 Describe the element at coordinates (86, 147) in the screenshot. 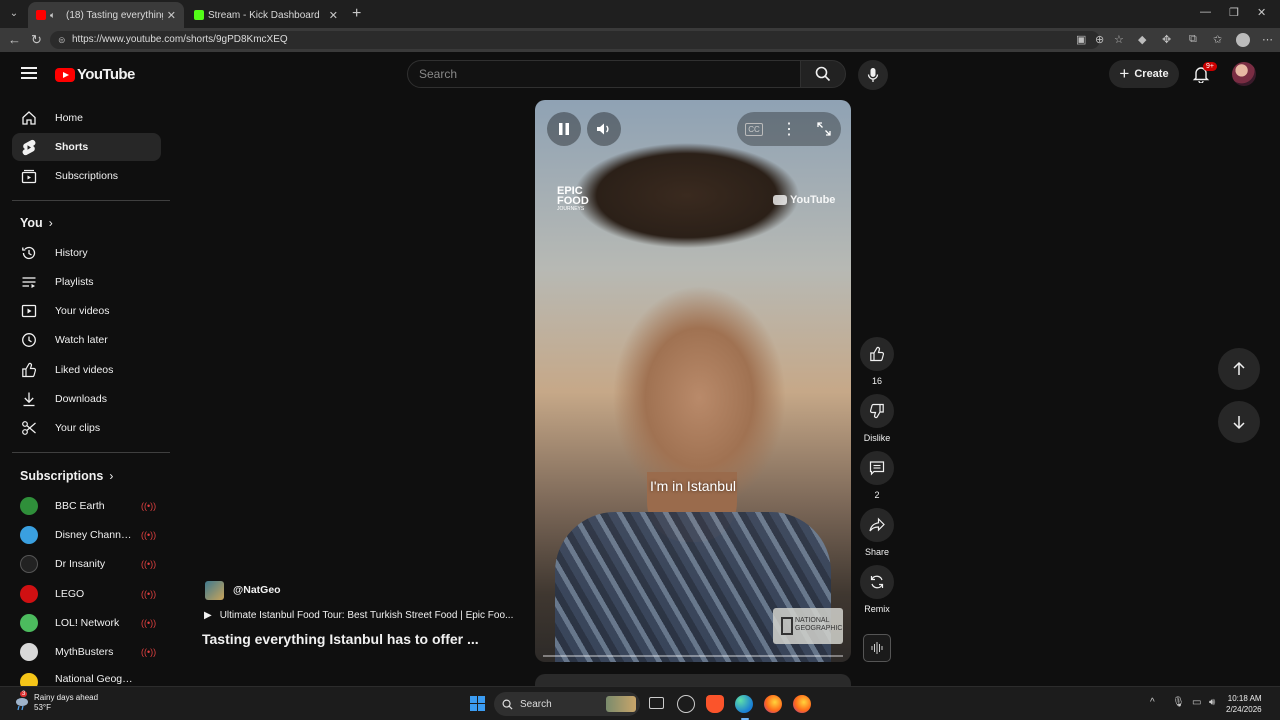

I see `sidebar-item-shorts: Shorts` at that location.